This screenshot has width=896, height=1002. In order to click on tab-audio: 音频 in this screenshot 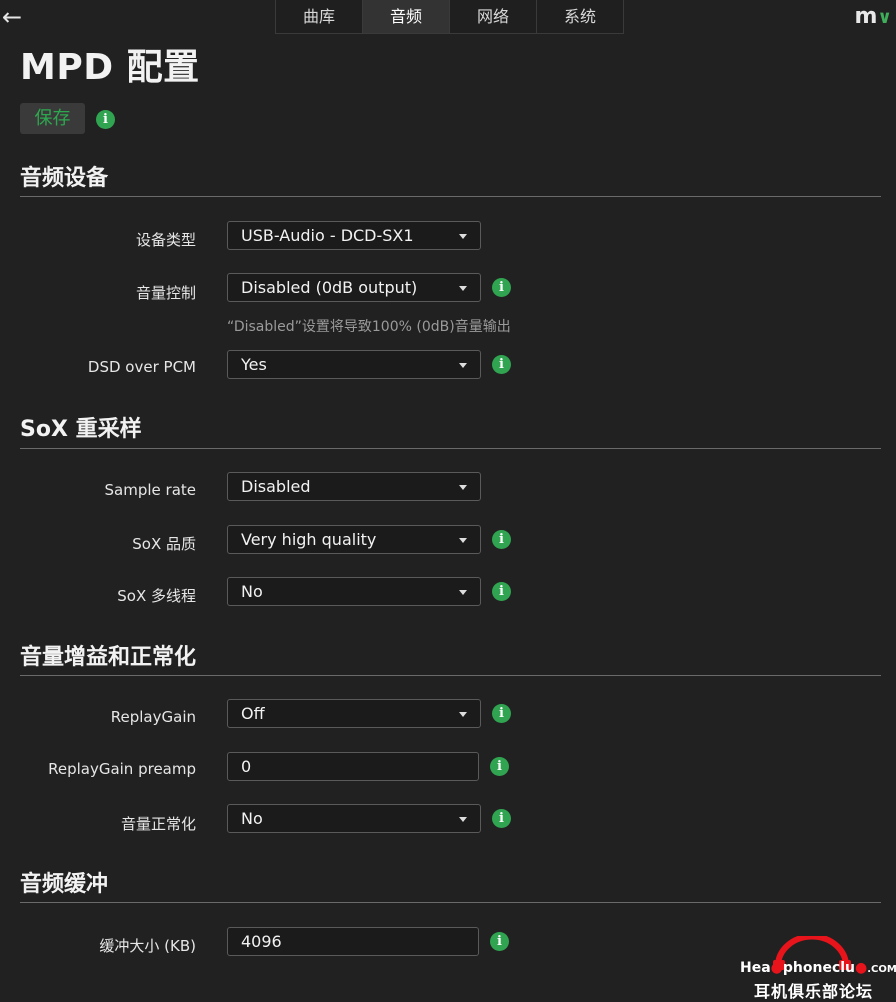, I will do `click(406, 16)`.